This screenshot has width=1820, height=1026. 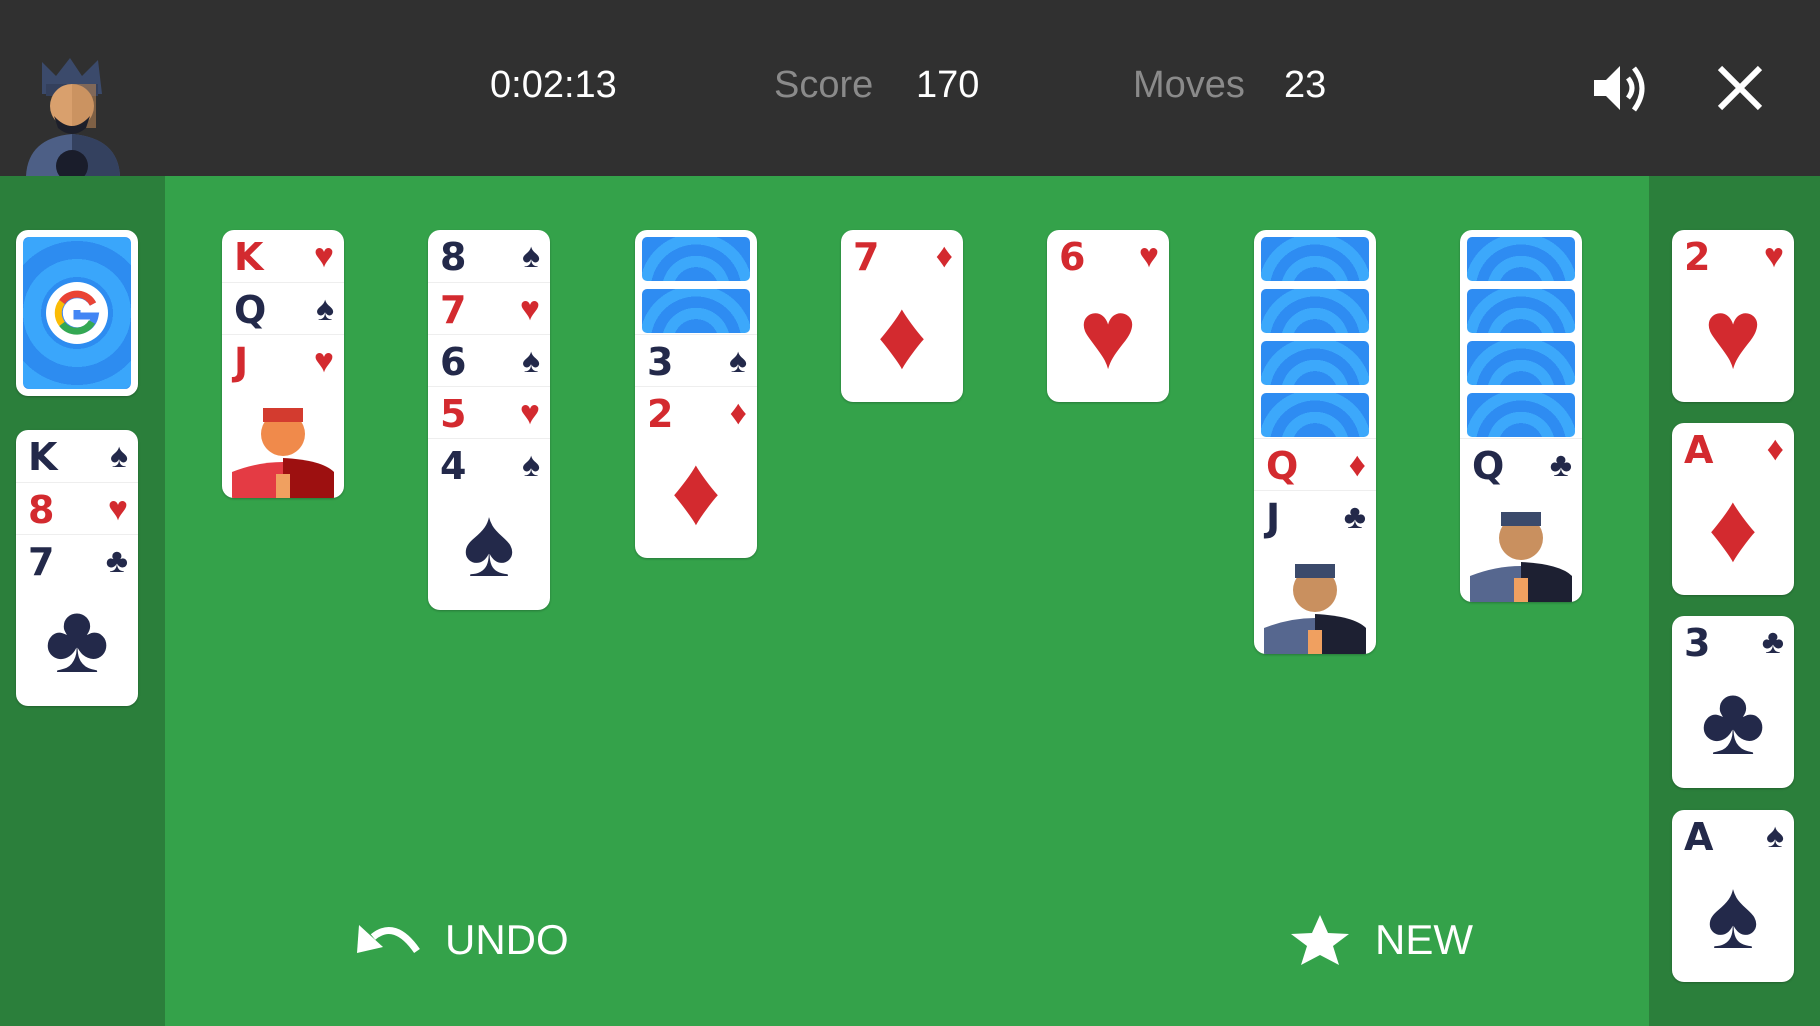 What do you see at coordinates (489, 308) in the screenshot?
I see `card: 7 ♥` at bounding box center [489, 308].